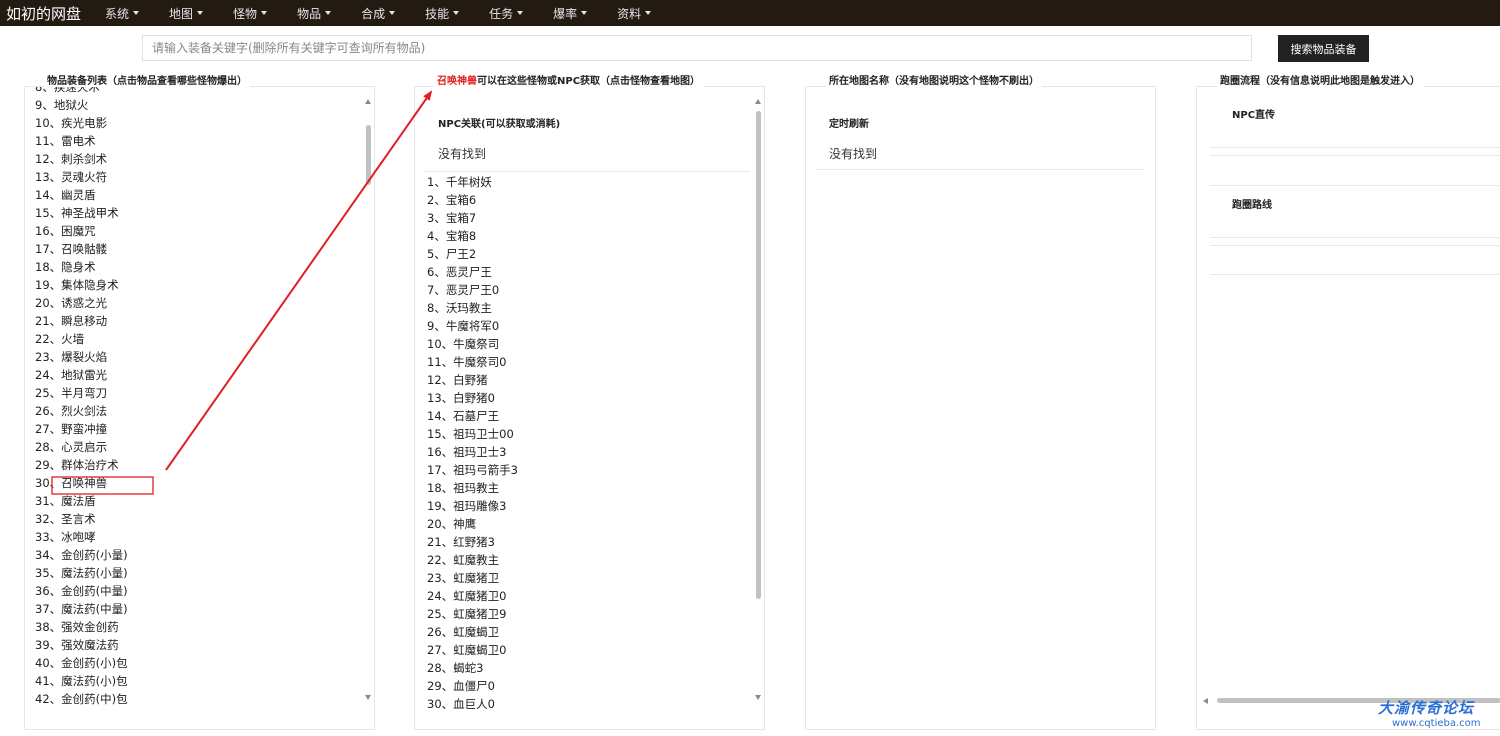 The image size is (1500, 736). I want to click on monster-list-entry: 15、祖玛卫士00, so click(472, 434).